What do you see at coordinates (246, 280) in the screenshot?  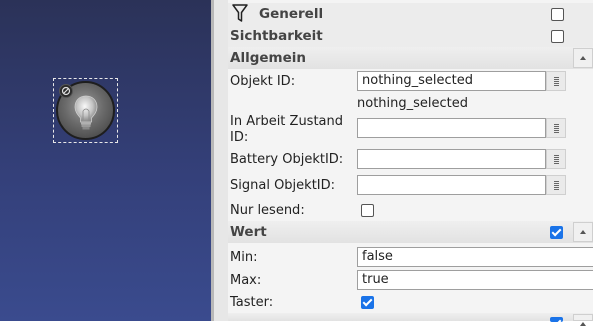 I see `max-label: Max:` at bounding box center [246, 280].